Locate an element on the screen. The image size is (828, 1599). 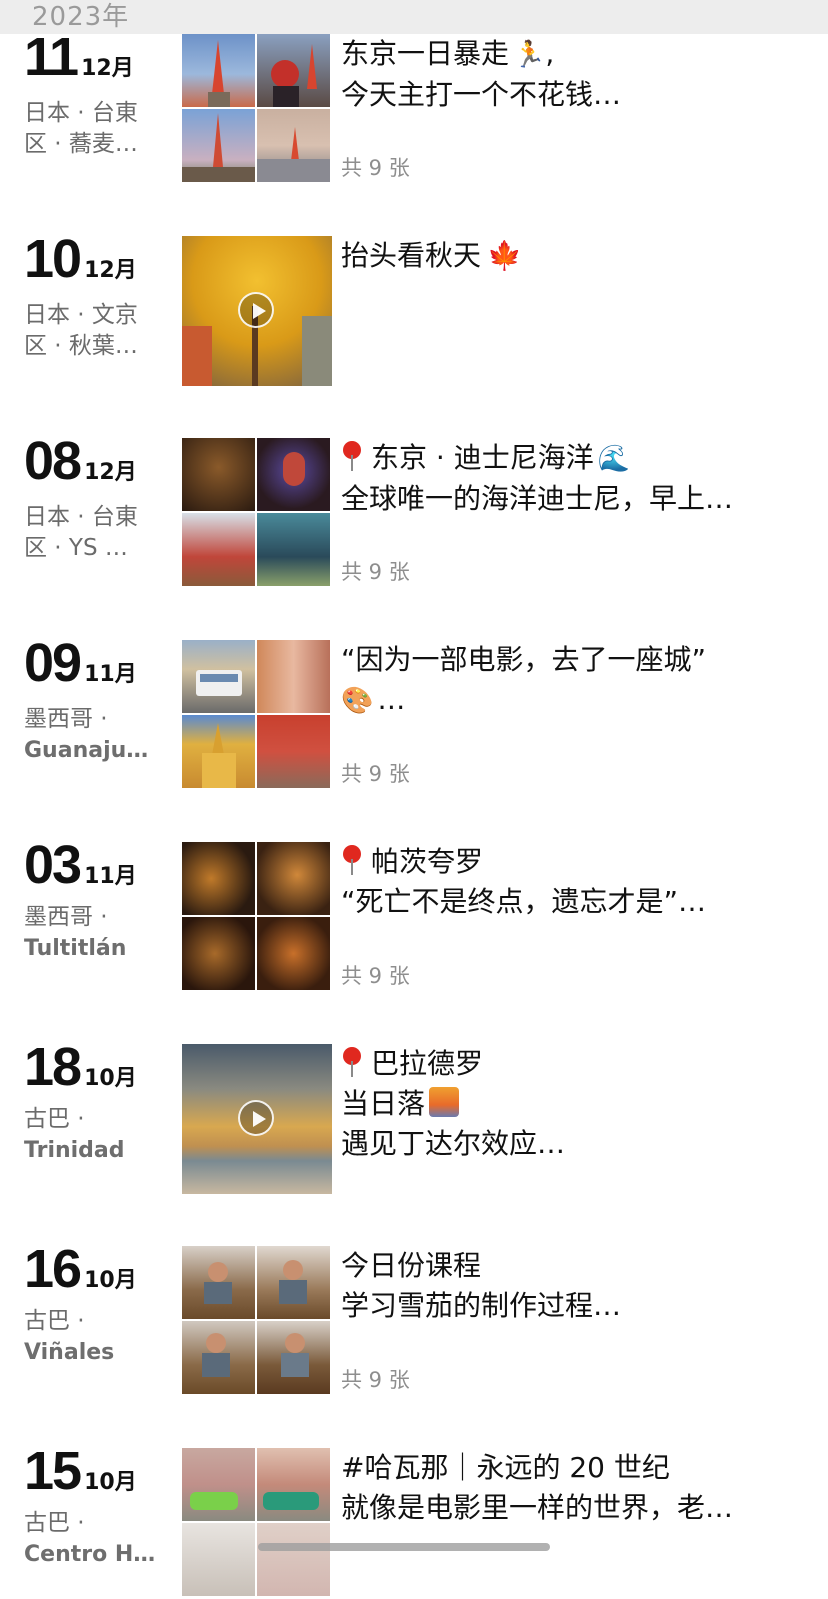
location-line-1: 日本 · 文京 is located at coordinates (81, 315).